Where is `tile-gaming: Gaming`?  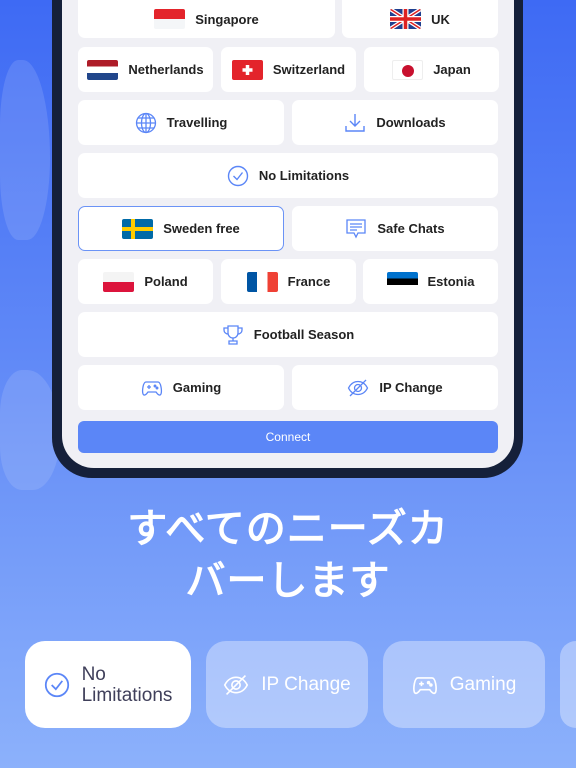 tile-gaming: Gaming is located at coordinates (181, 387).